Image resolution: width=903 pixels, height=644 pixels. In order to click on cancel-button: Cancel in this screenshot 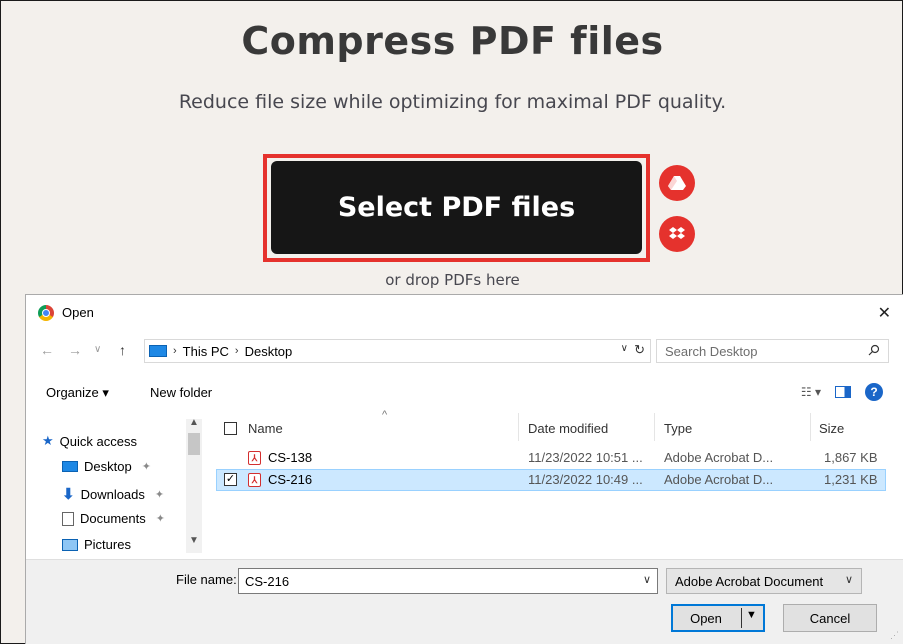, I will do `click(830, 618)`.